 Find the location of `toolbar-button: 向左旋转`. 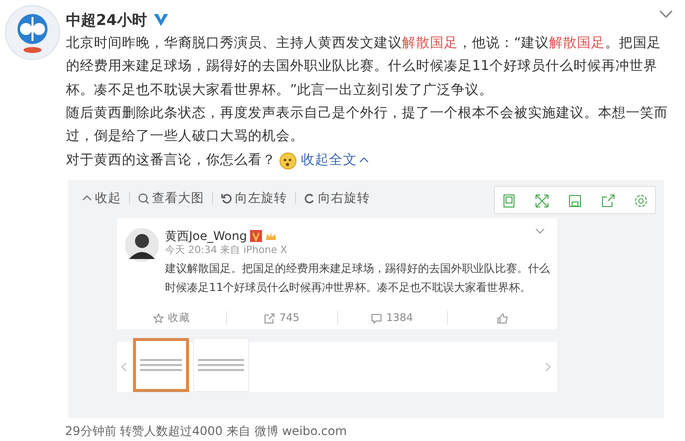

toolbar-button: 向左旋转 is located at coordinates (254, 198).